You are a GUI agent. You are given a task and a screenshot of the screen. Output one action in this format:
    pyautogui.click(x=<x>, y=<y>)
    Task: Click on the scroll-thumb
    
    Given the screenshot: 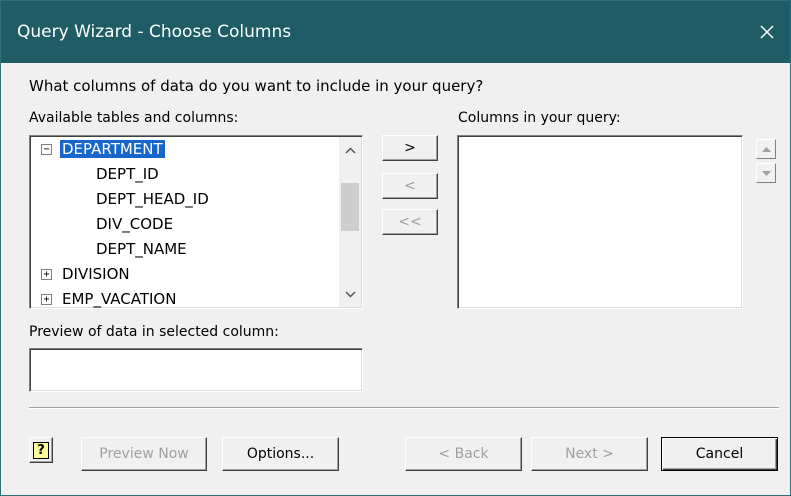 What is the action you would take?
    pyautogui.click(x=350, y=207)
    